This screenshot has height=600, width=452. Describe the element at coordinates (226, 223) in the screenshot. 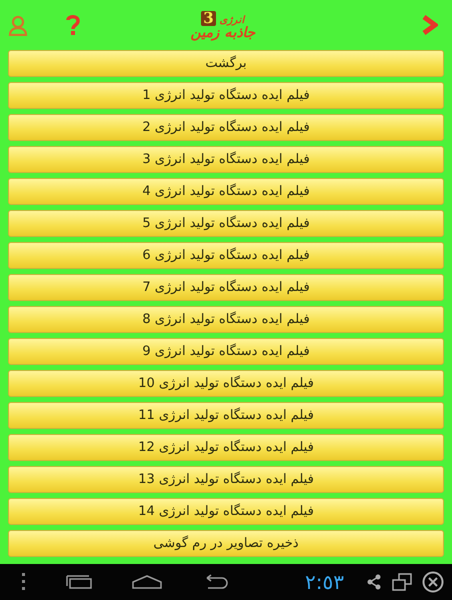

I see `menu-button: فیلم ایده دستگاه تولید انرژی 5` at that location.